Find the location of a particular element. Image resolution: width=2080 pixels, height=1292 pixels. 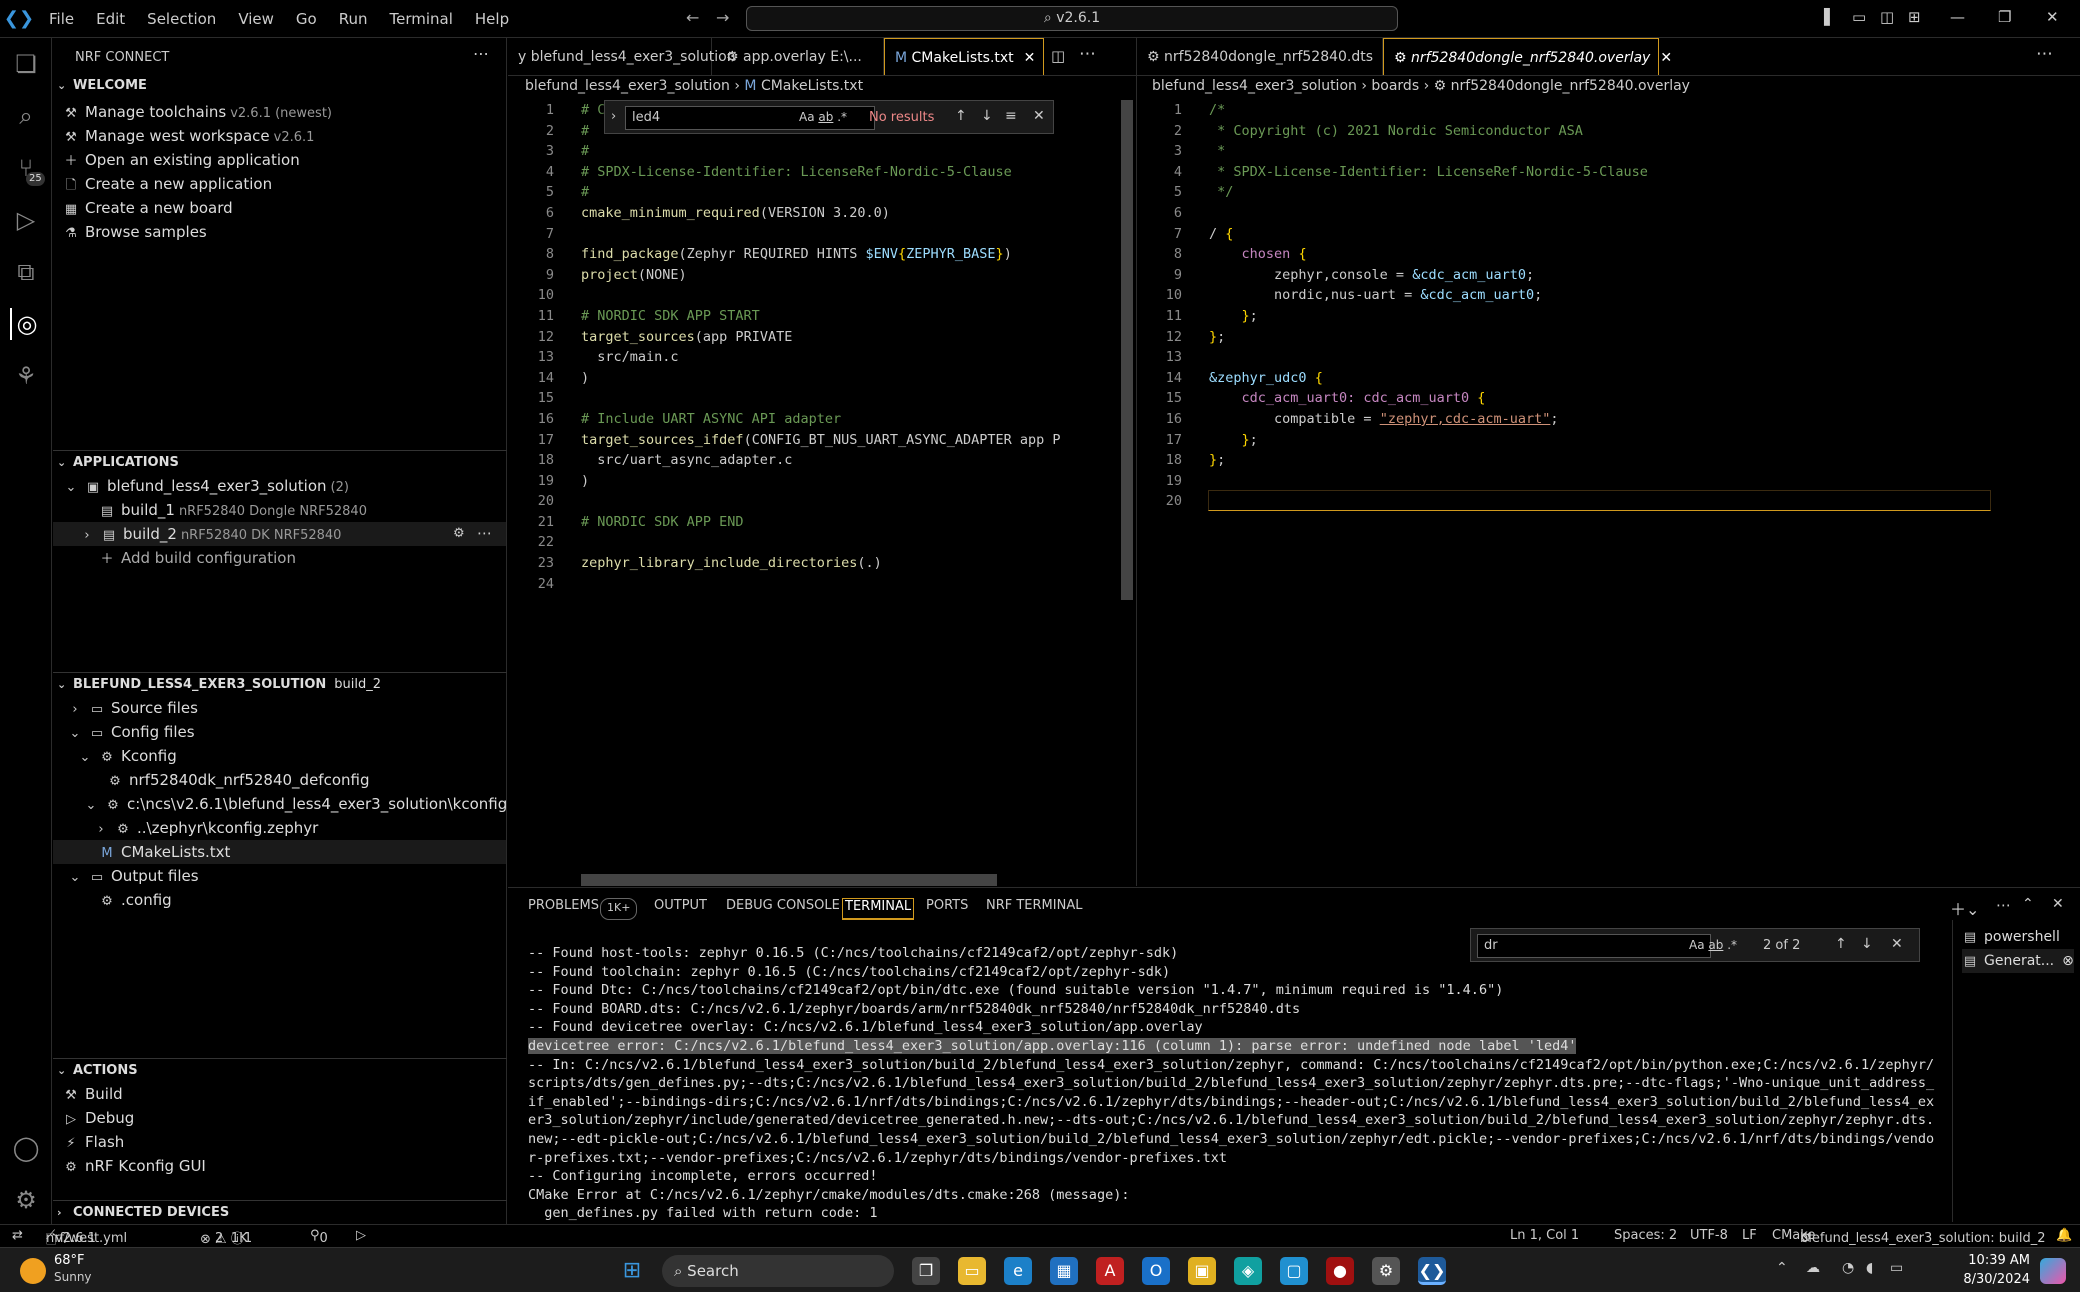

breadcrumb-boards: boards is located at coordinates (1395, 86).